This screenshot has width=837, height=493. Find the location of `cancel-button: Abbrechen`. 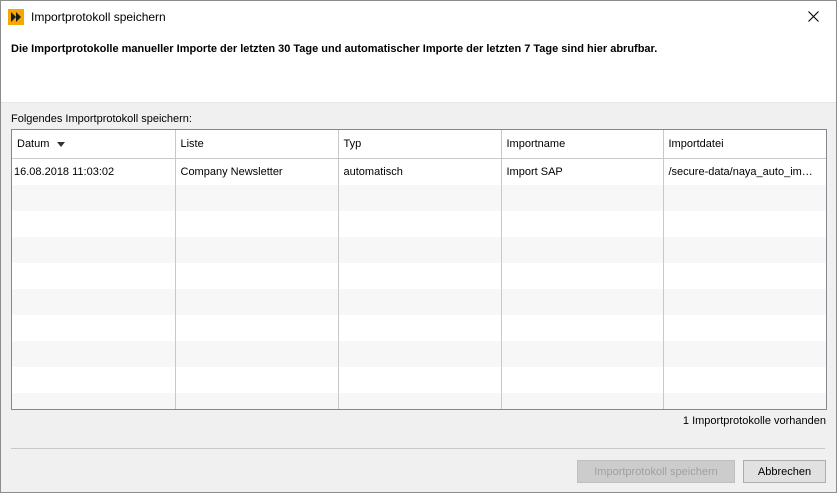

cancel-button: Abbrechen is located at coordinates (784, 471).